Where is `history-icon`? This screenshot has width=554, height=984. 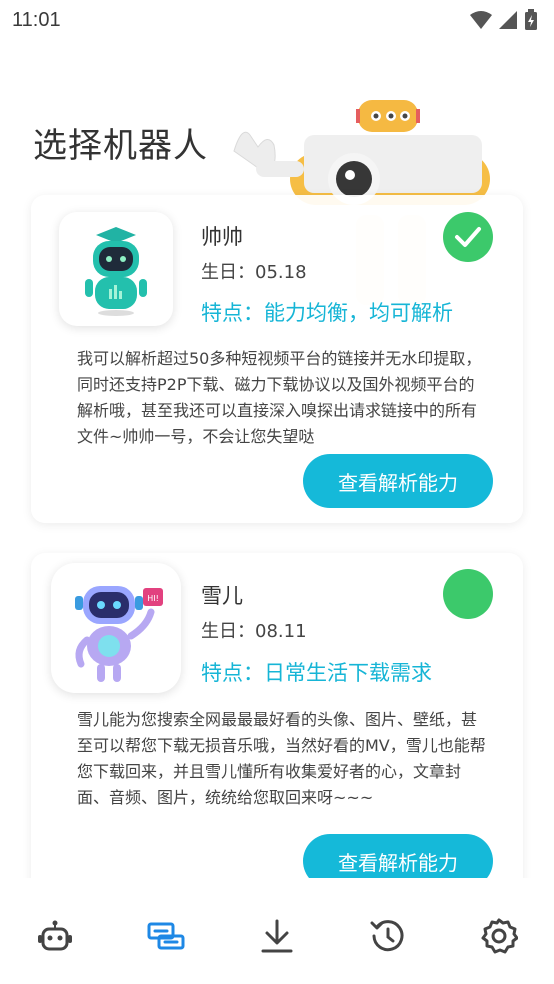 history-icon is located at coordinates (387, 936).